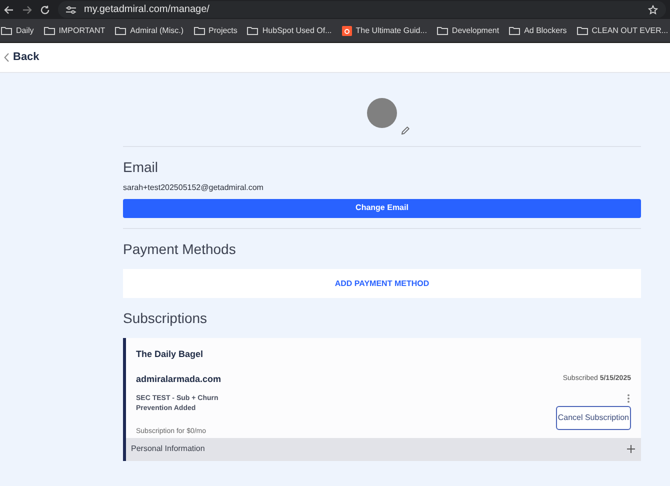 The image size is (670, 486). I want to click on section-heading: Email, so click(141, 167).